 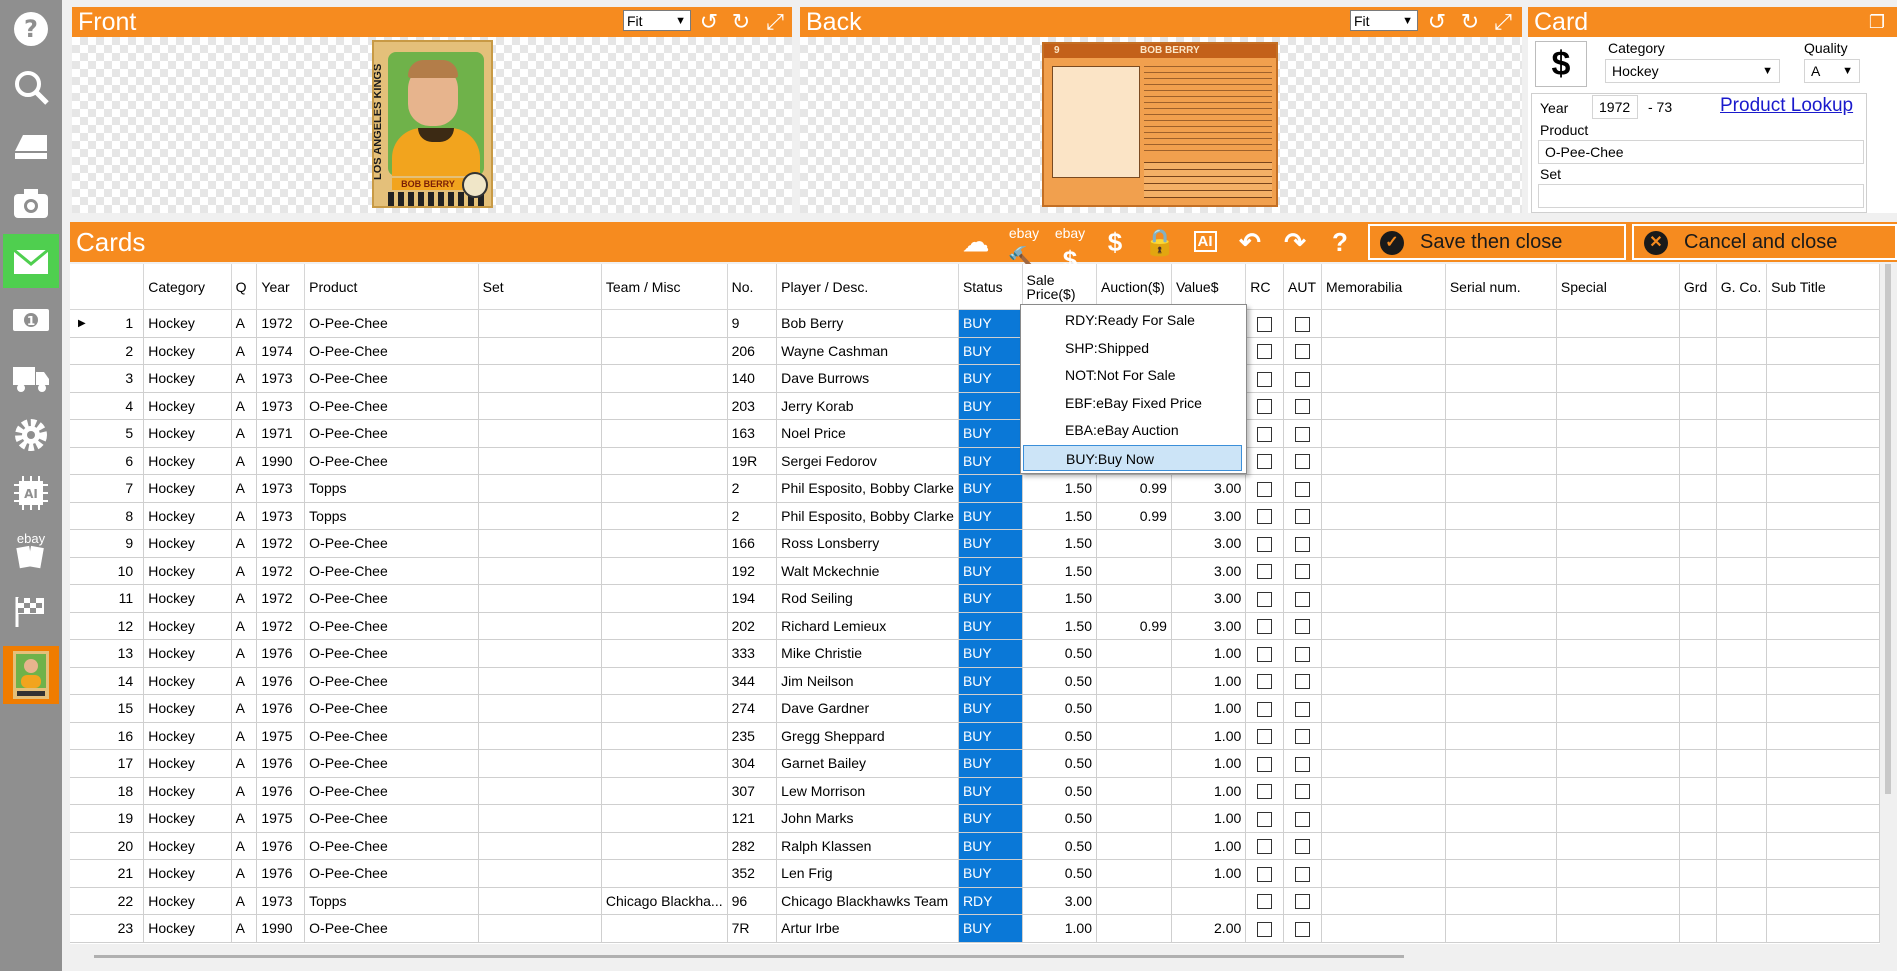 What do you see at coordinates (391, 901) in the screenshot?
I see `cell-product: Topps` at bounding box center [391, 901].